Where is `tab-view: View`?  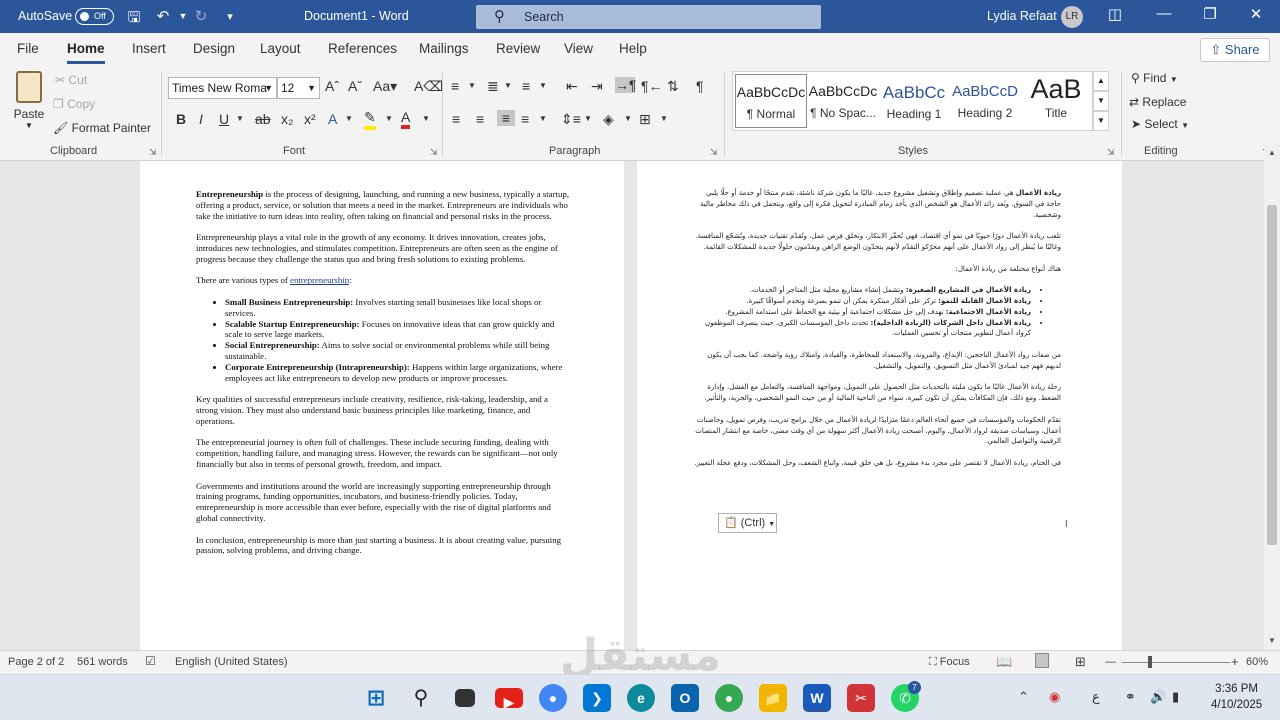
tab-view: View is located at coordinates (578, 48).